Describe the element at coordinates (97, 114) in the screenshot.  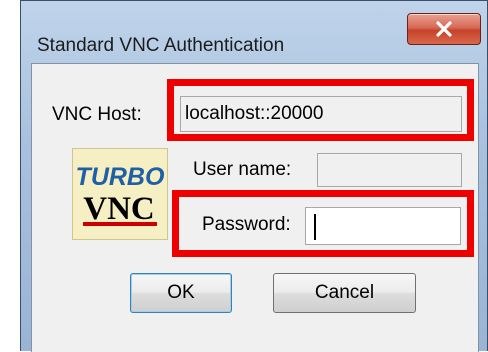
I see `vnc-host-label: VNC Host:` at that location.